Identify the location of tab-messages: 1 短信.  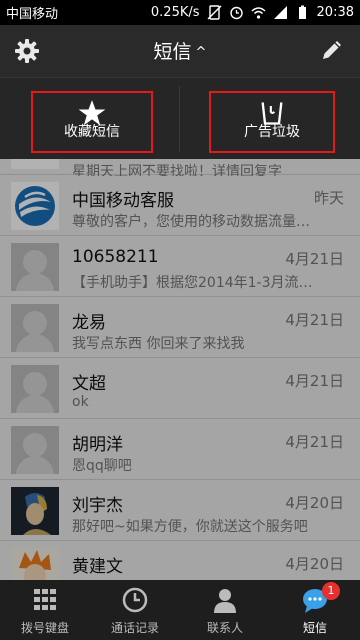
(315, 610).